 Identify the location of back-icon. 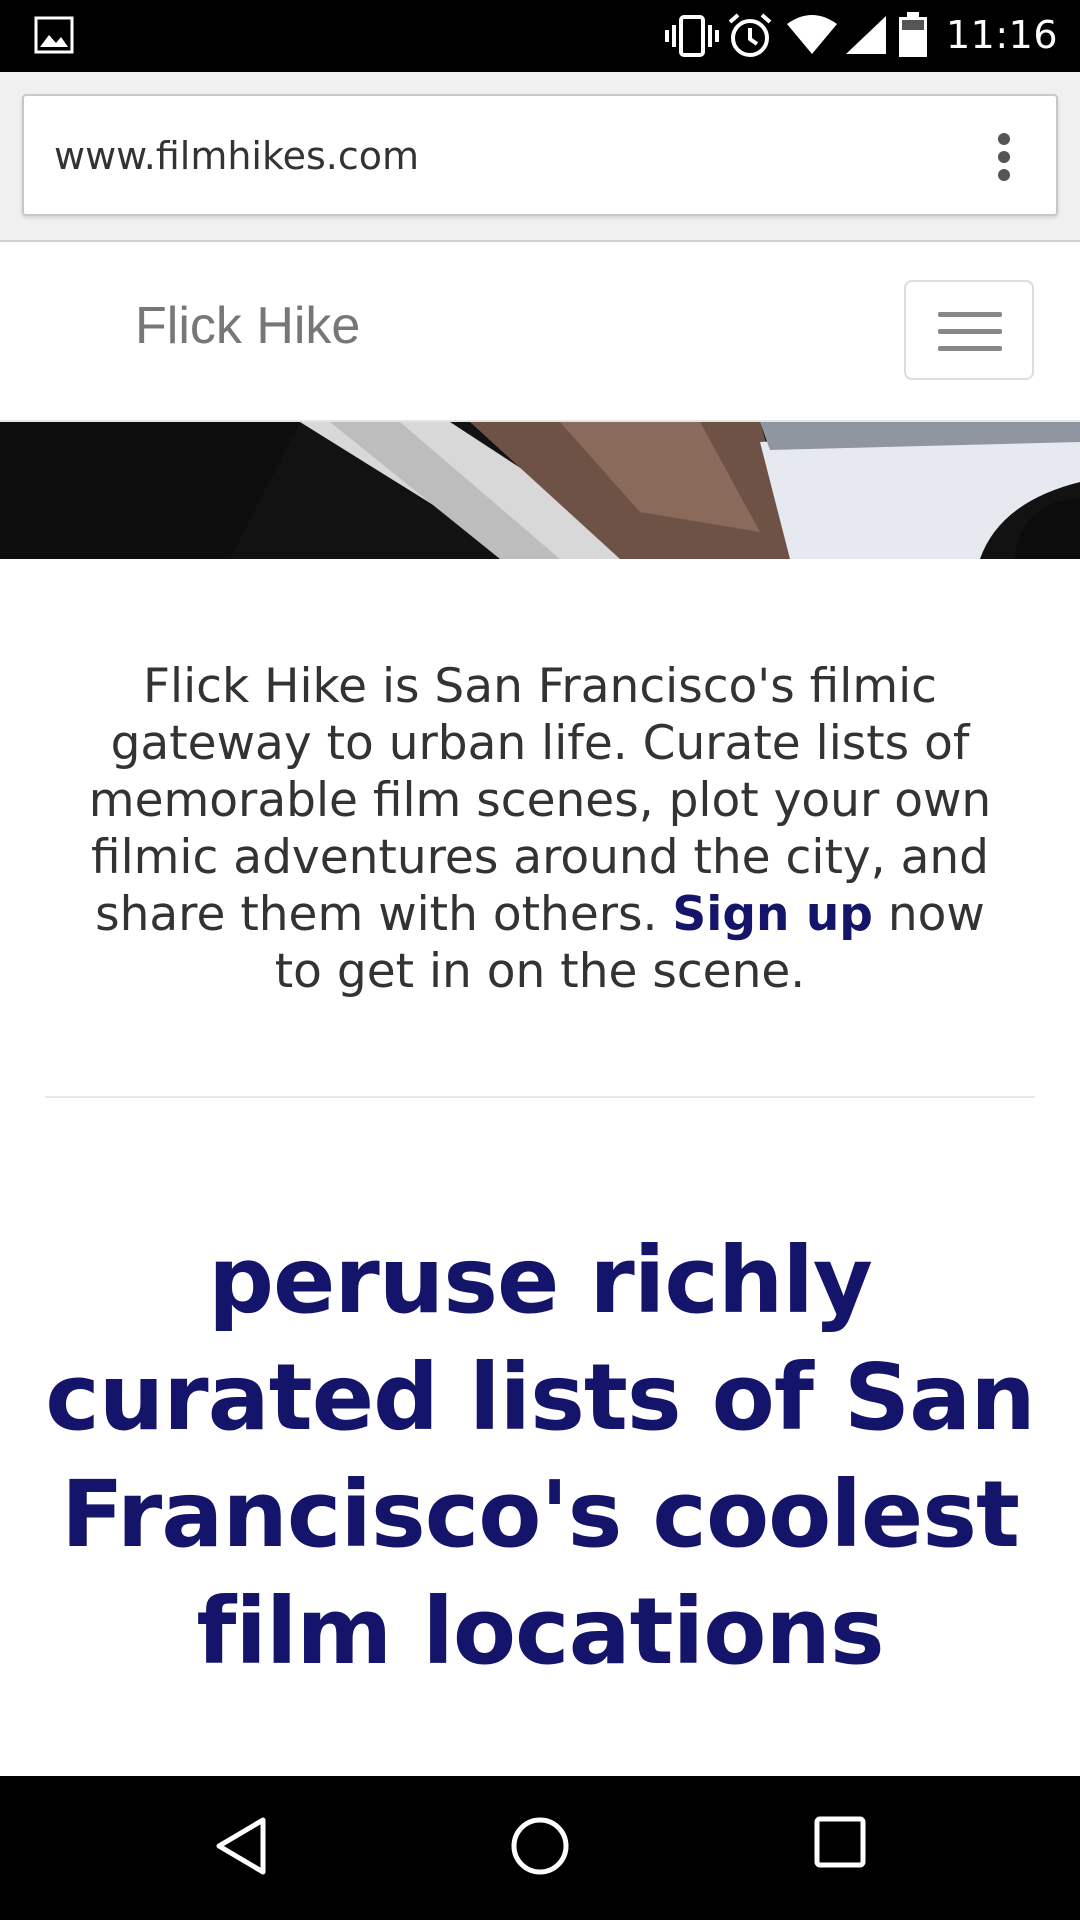
(241, 1846).